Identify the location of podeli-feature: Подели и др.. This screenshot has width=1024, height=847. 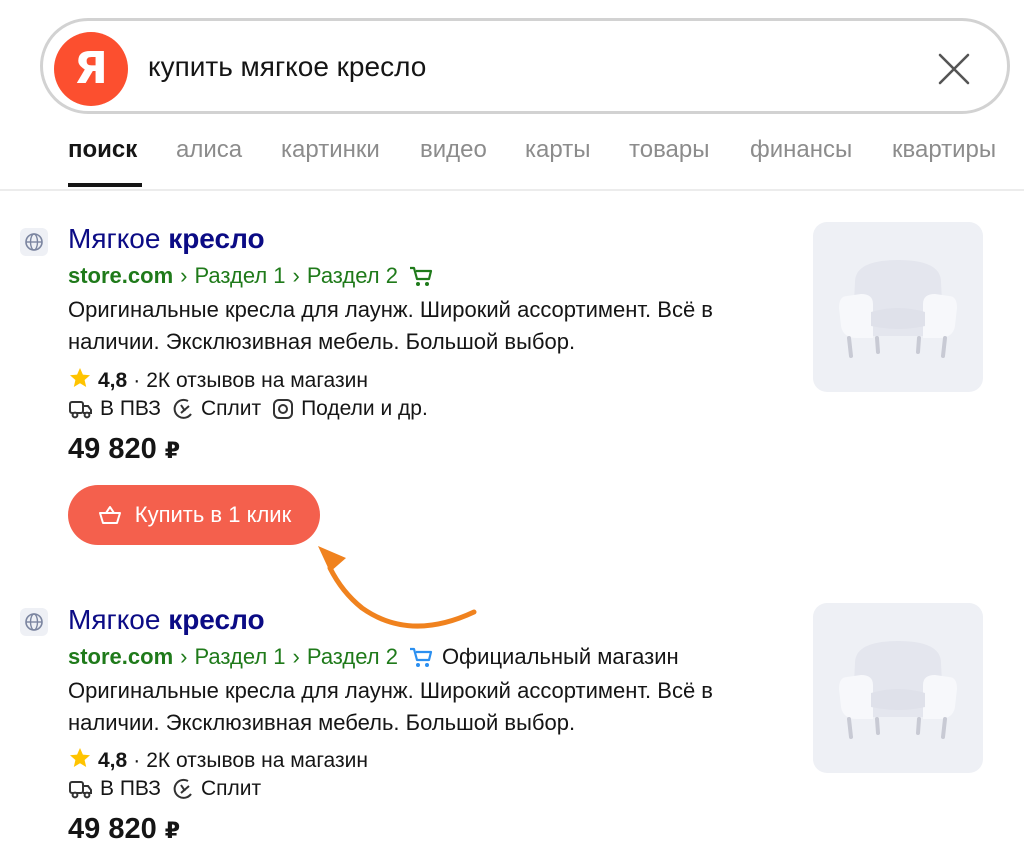
(349, 409).